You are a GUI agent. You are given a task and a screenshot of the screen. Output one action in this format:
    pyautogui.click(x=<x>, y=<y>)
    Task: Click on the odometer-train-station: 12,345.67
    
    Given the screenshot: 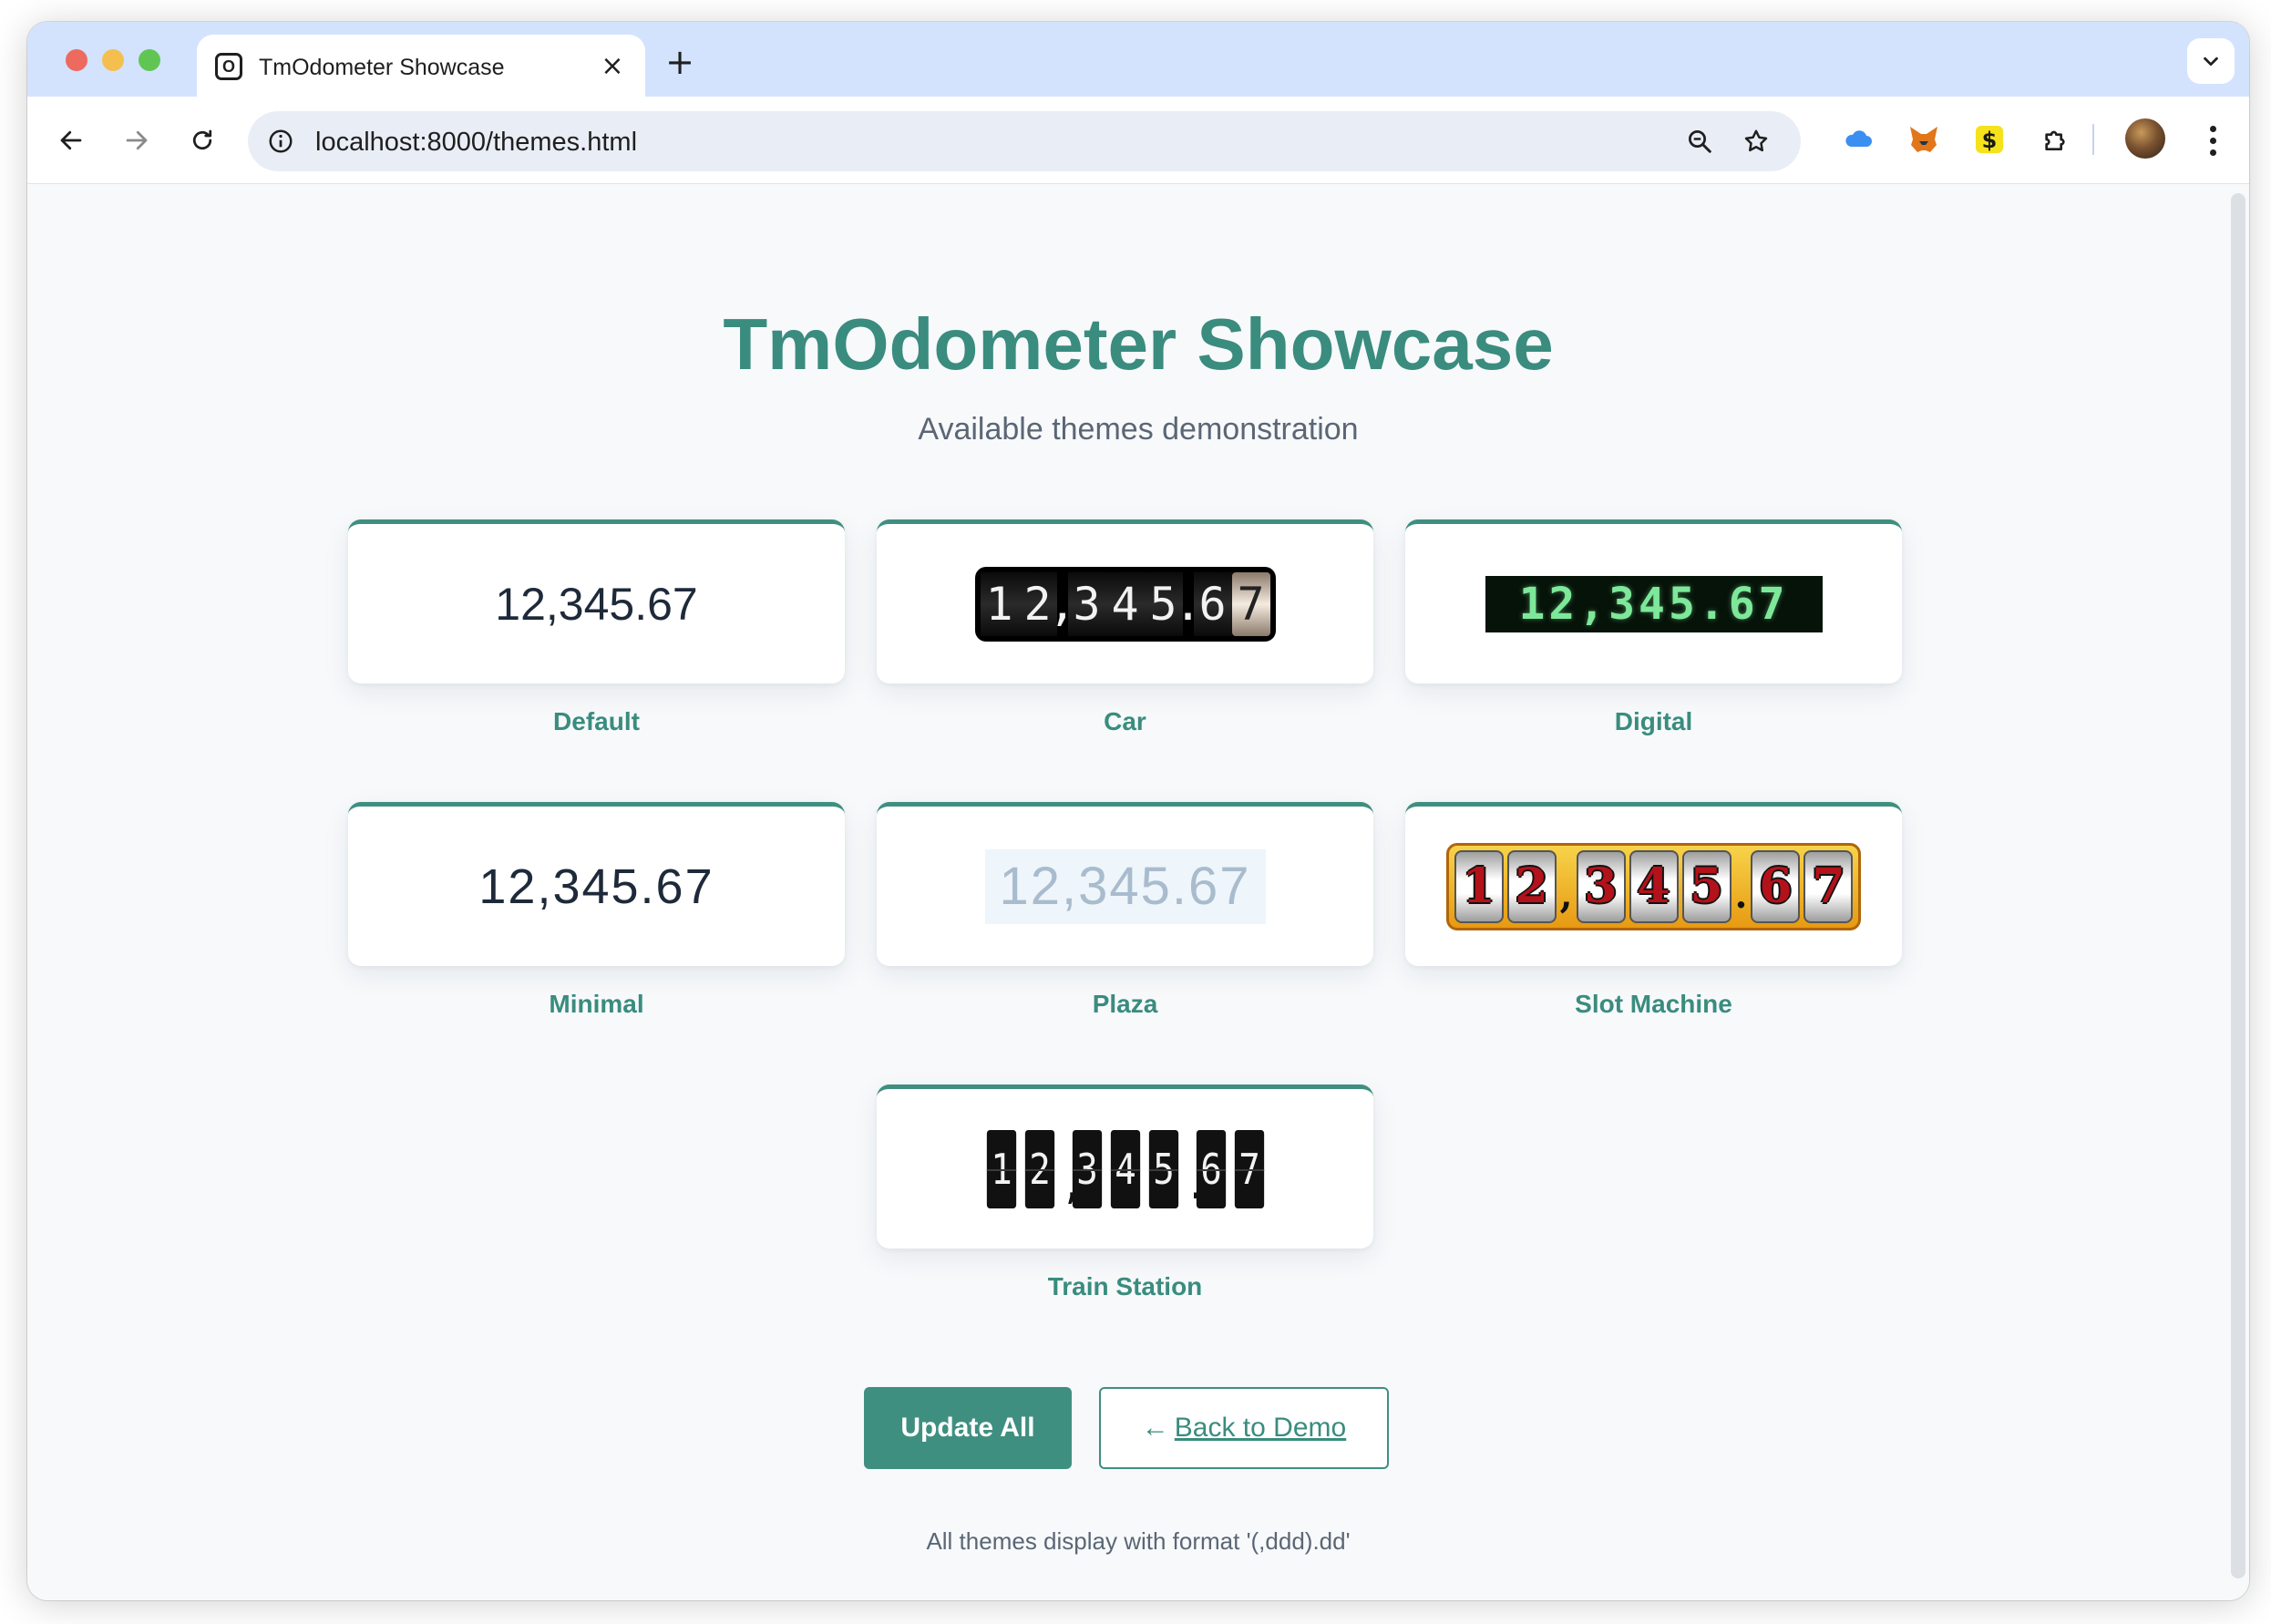 What is the action you would take?
    pyautogui.click(x=1125, y=1168)
    